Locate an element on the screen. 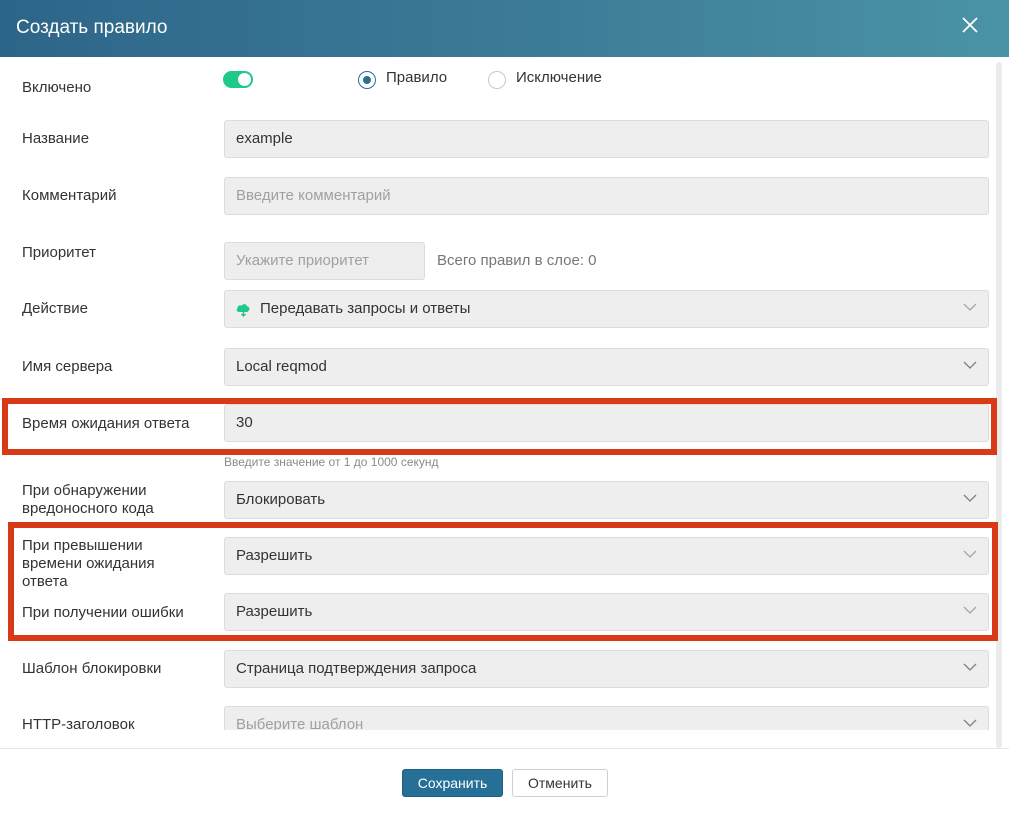 This screenshot has height=814, width=1009. on-malware-select: Блокировать is located at coordinates (606, 500).